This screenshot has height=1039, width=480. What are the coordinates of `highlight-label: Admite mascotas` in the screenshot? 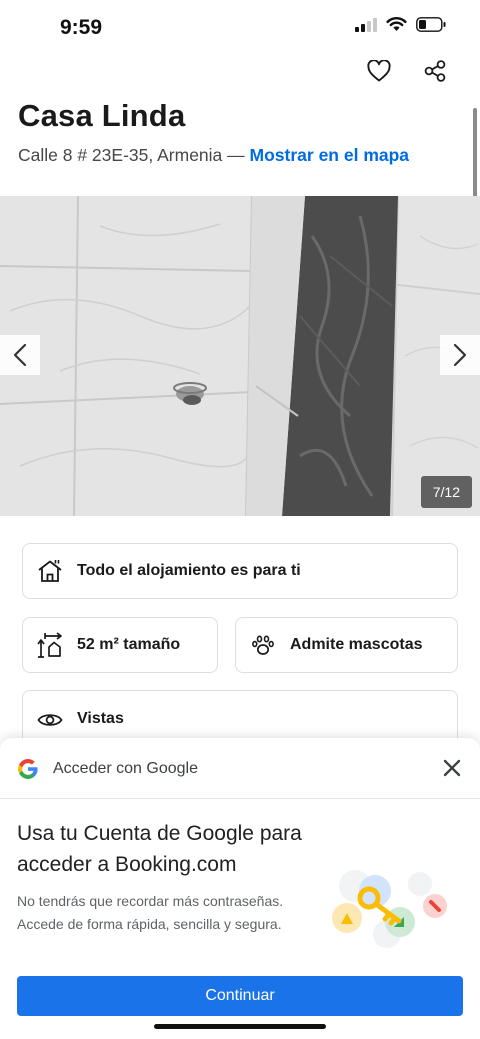 It's located at (356, 644).